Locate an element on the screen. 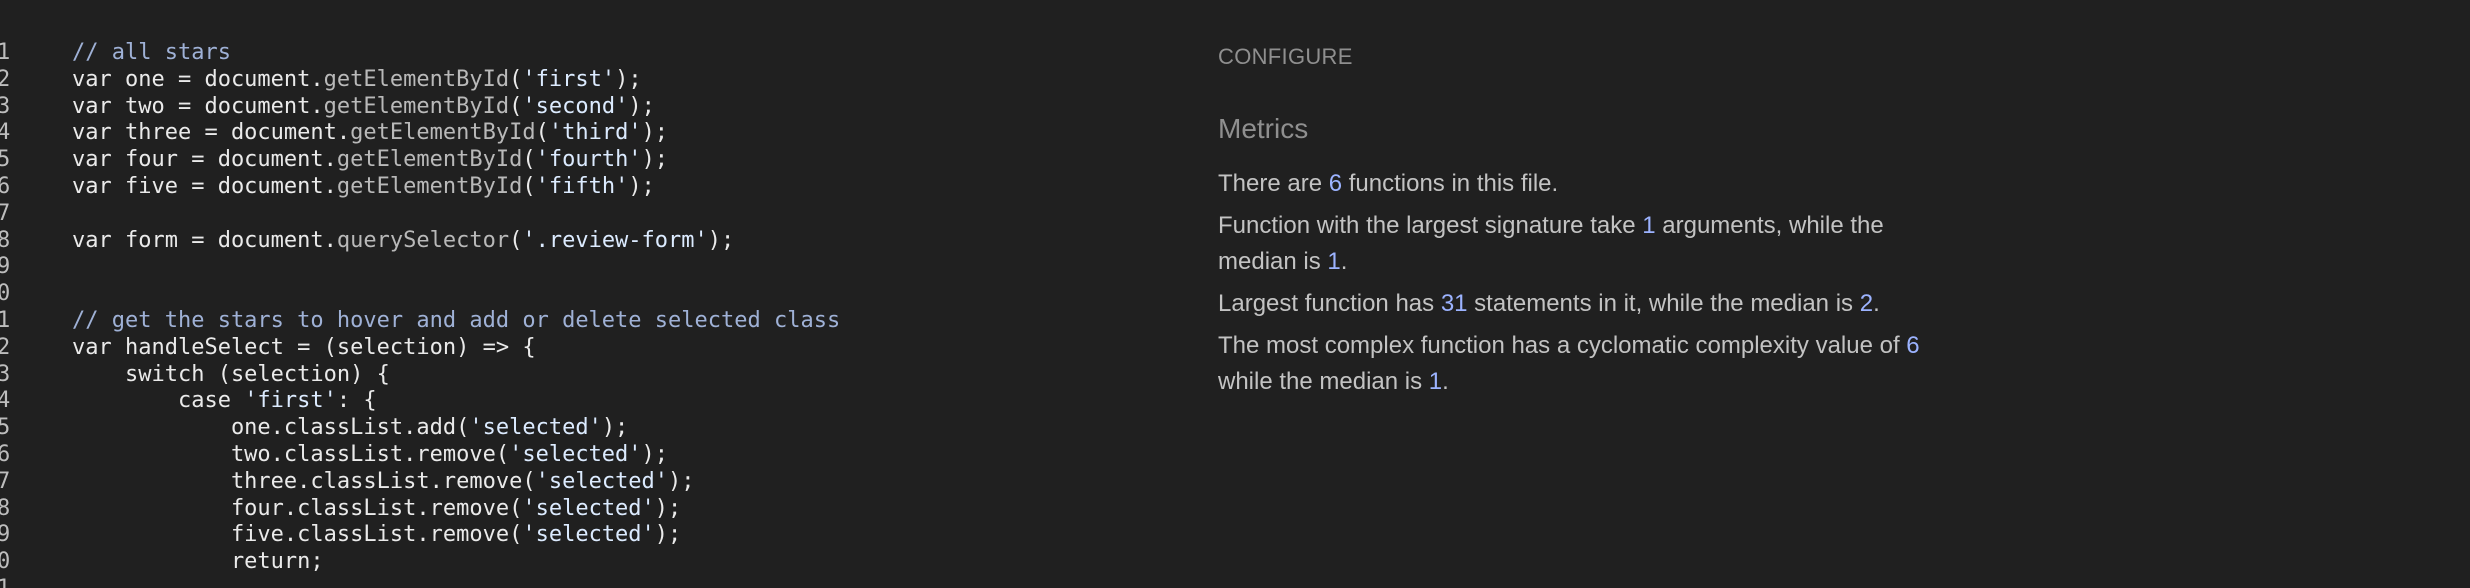 This screenshot has width=2470, height=588. code-line: 2 var handleSelect = (selection) => { is located at coordinates (590, 348).